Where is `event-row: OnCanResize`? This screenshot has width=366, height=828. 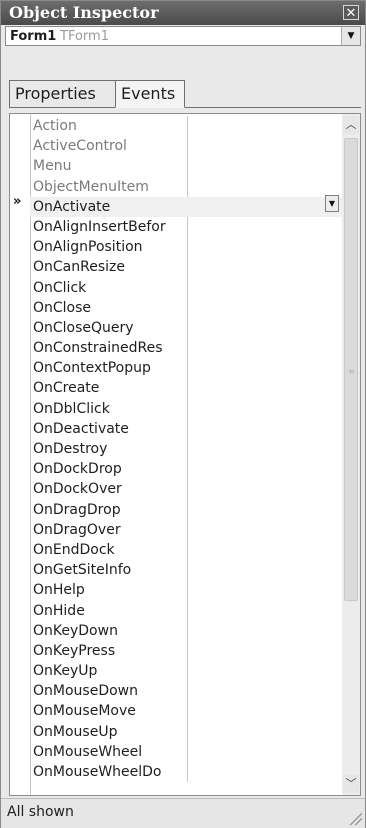 event-row: OnCanResize is located at coordinates (186, 267).